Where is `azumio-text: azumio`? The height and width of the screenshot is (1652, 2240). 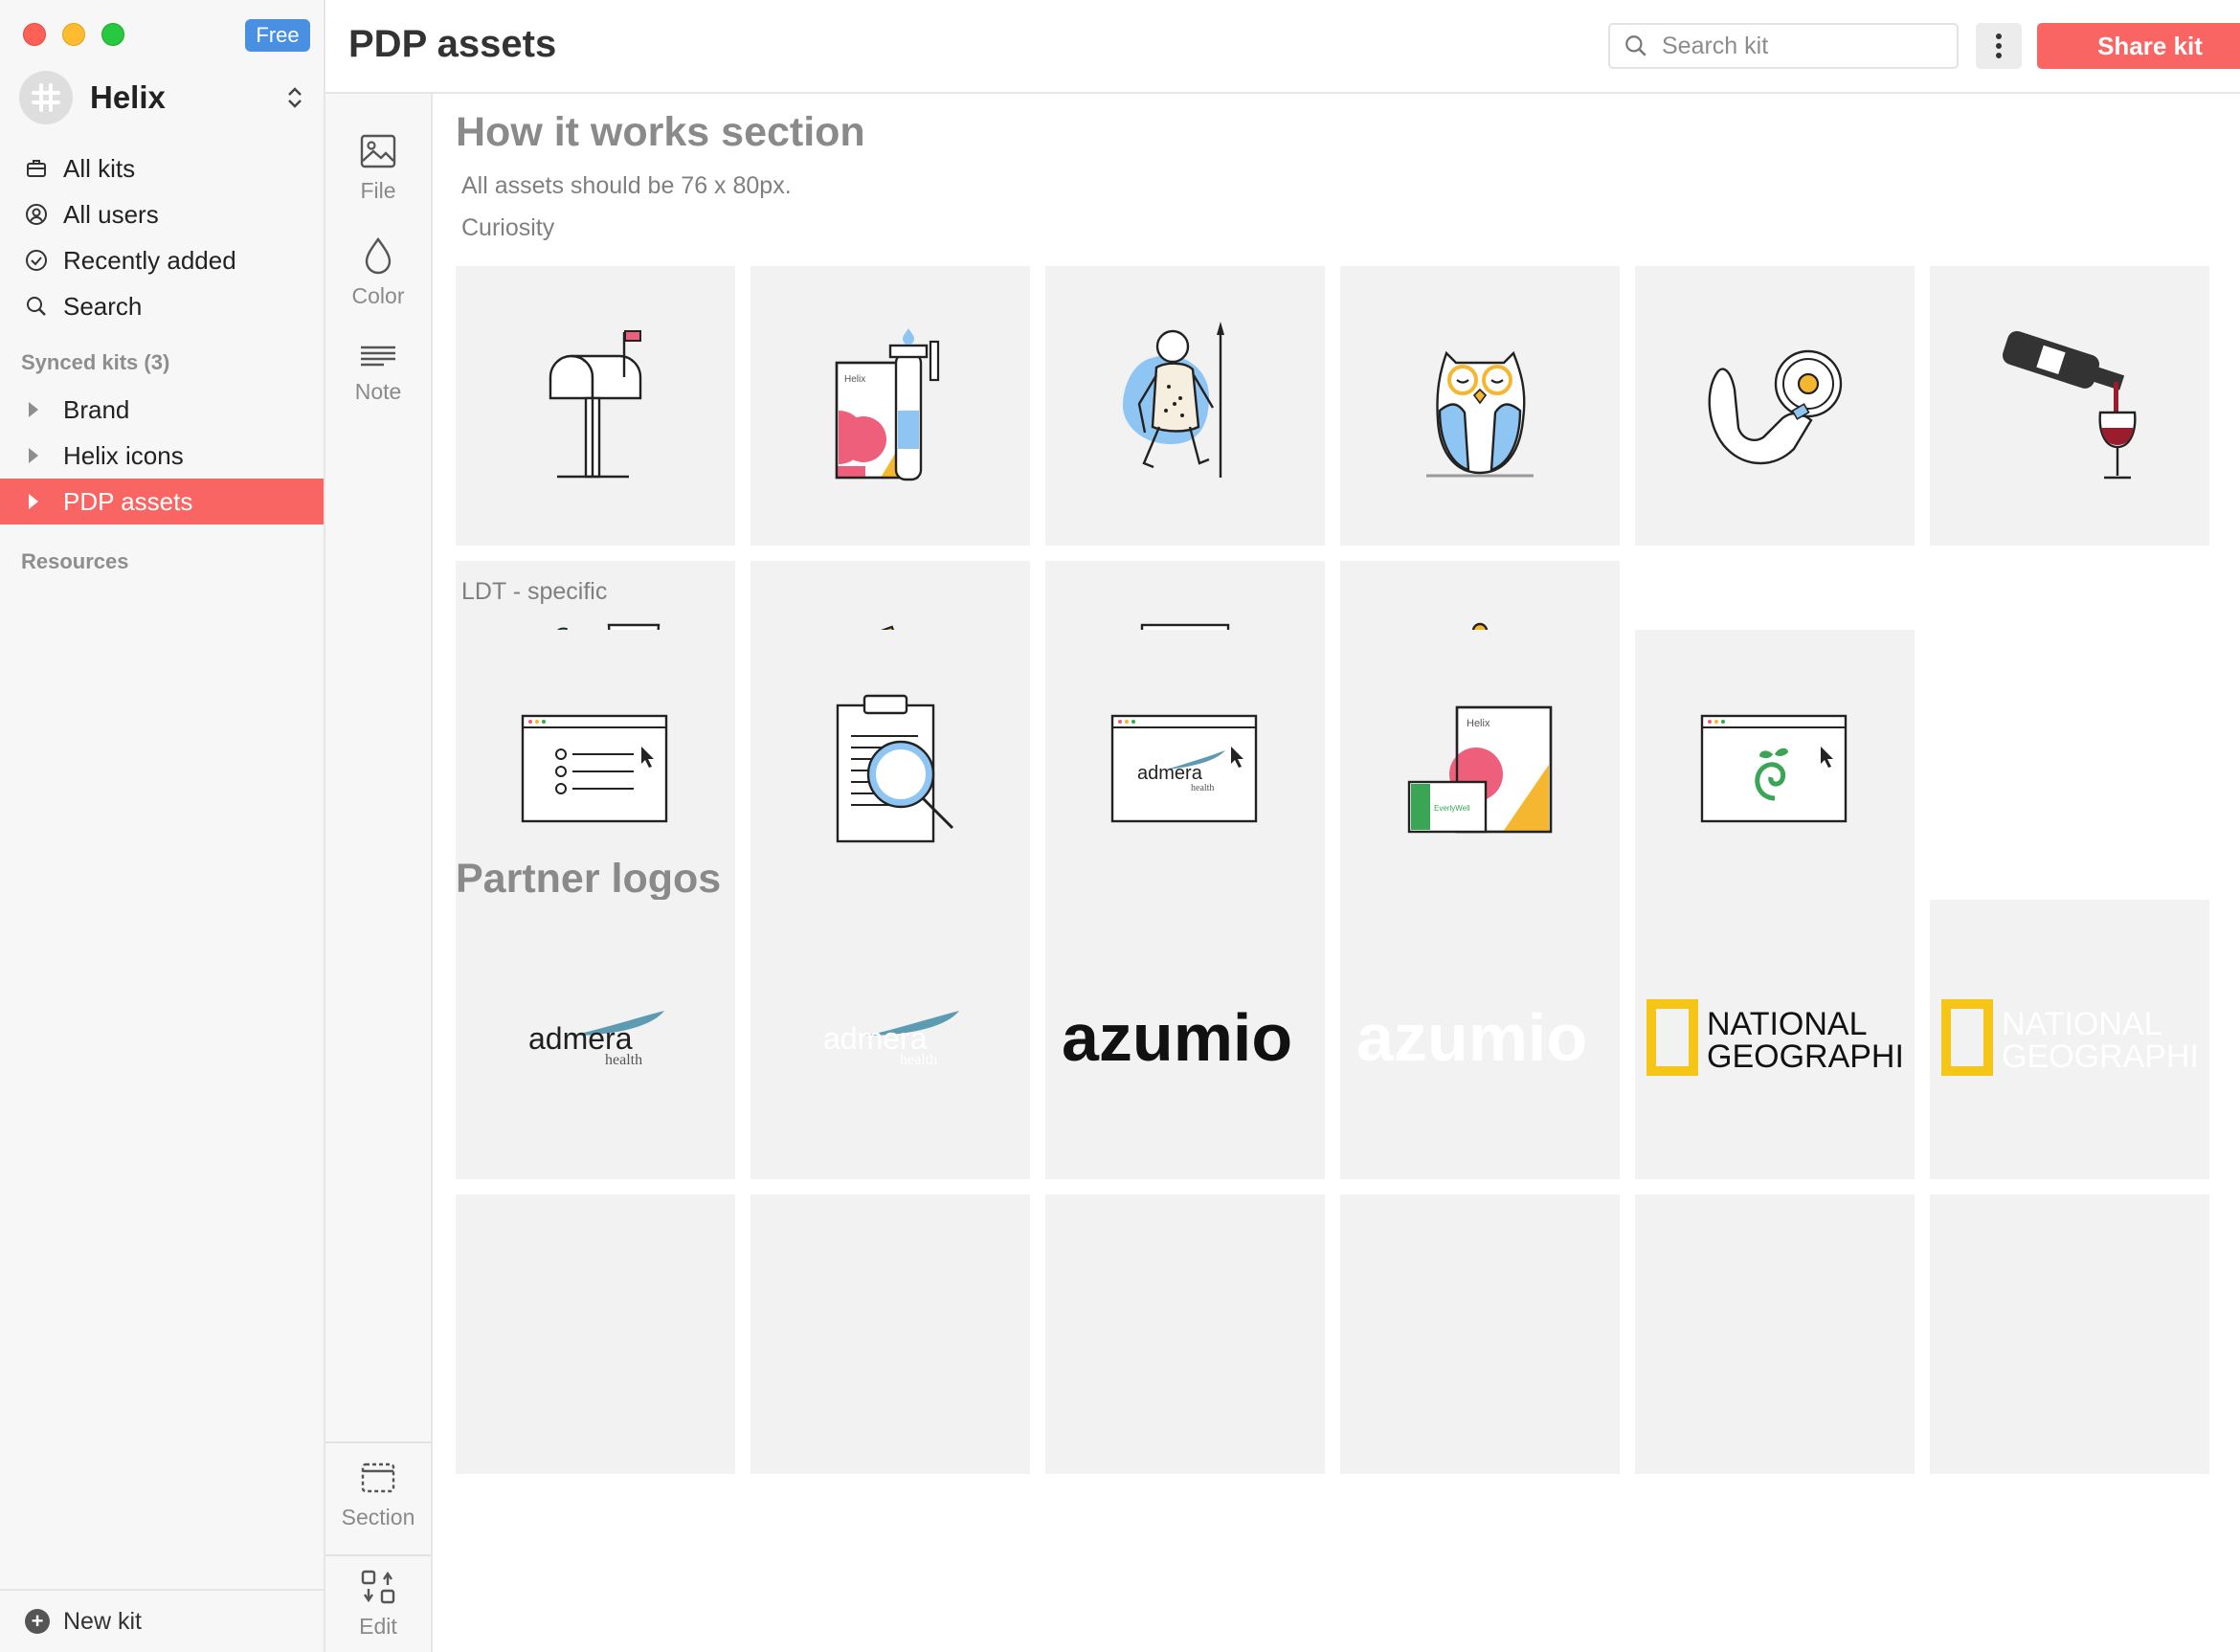
azumio-text: azumio is located at coordinates (1177, 1038).